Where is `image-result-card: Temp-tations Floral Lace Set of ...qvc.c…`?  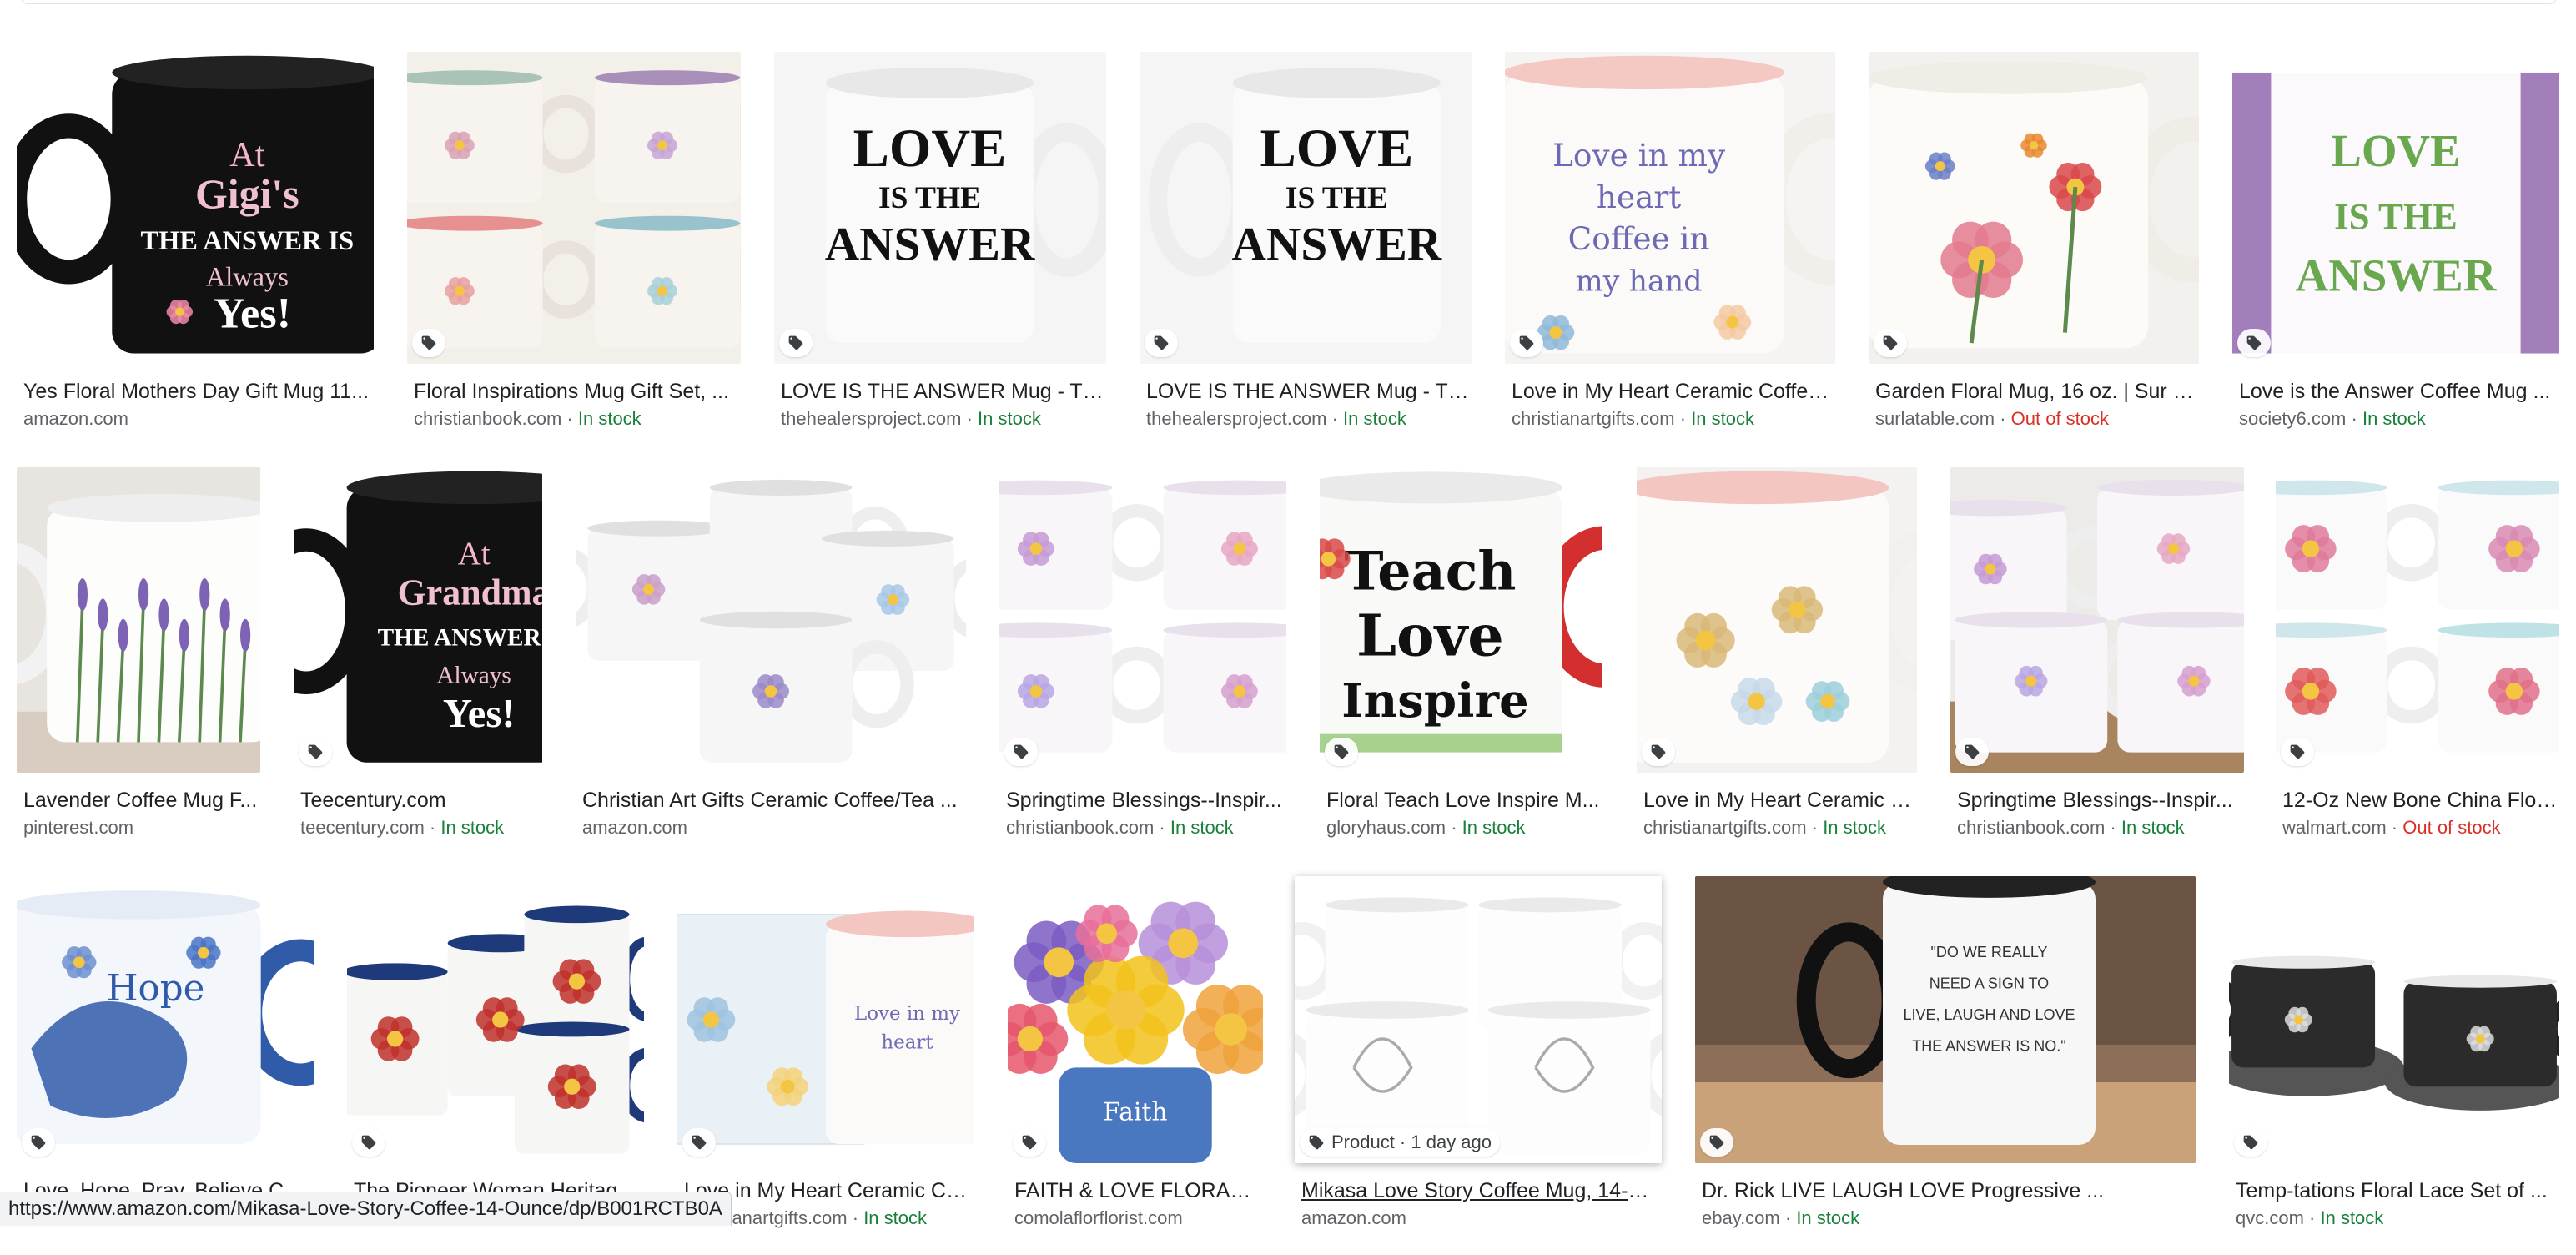 image-result-card: Temp-tations Floral Lace Set of ...qvc.c… is located at coordinates (2394, 1065).